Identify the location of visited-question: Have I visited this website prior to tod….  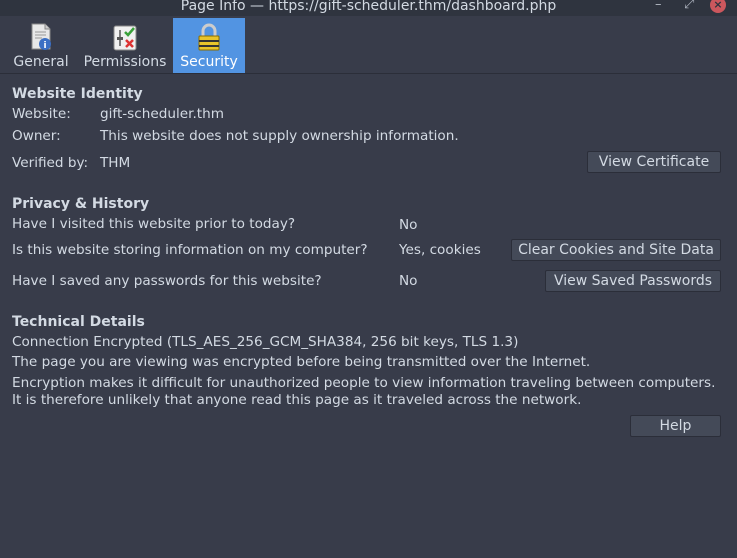
(154, 224).